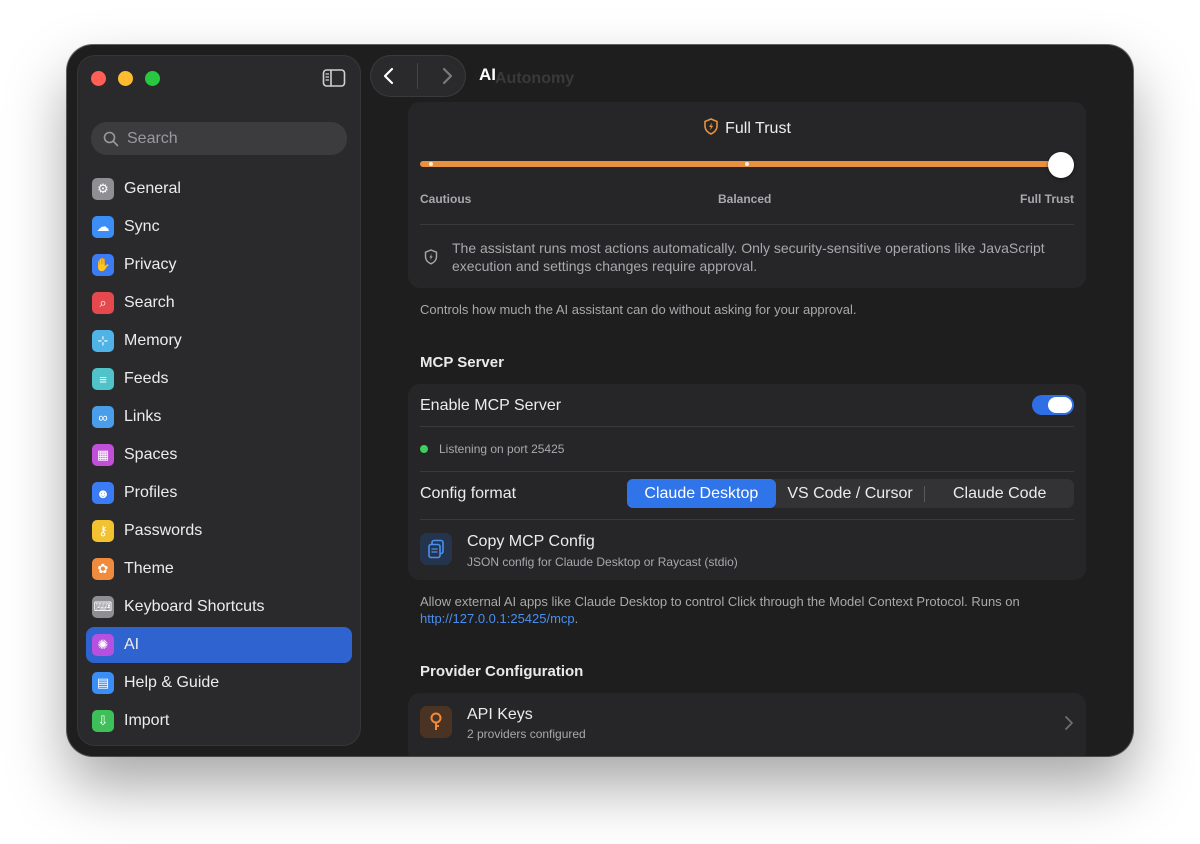  What do you see at coordinates (1047, 199) in the screenshot?
I see `slider-label-full-trust: Full Trust` at bounding box center [1047, 199].